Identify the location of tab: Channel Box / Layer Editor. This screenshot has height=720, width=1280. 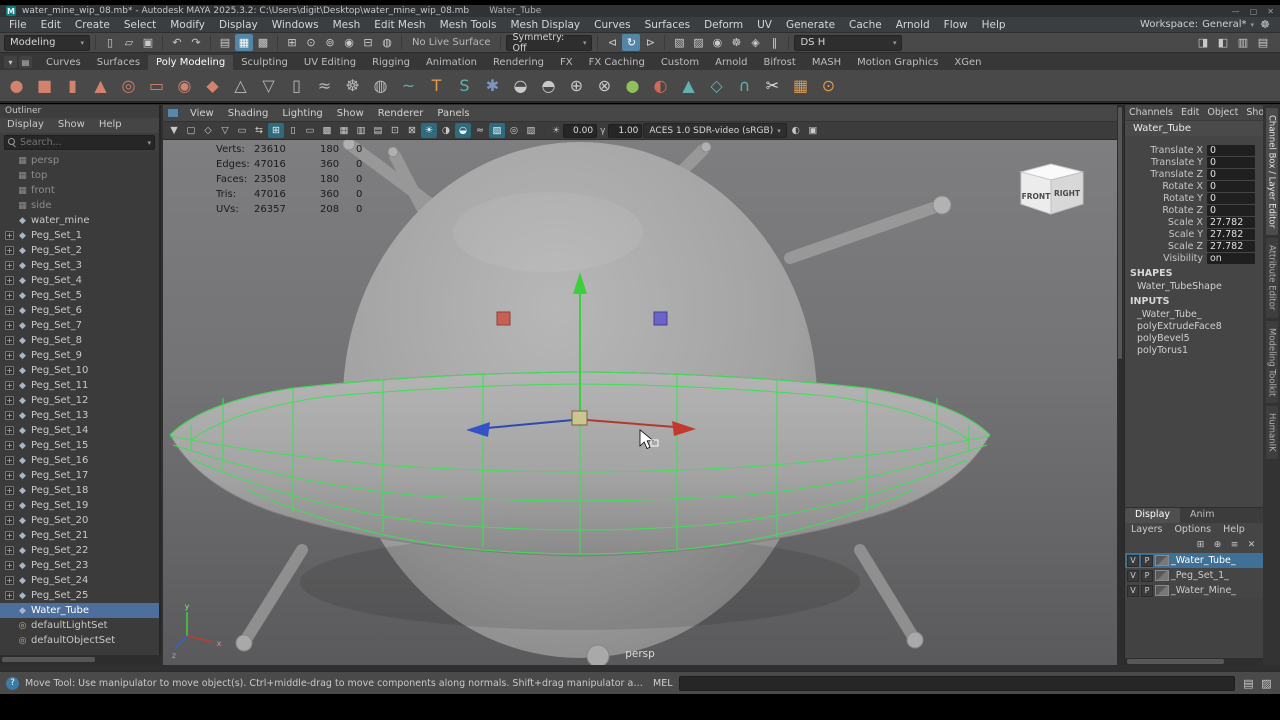
(1271, 172).